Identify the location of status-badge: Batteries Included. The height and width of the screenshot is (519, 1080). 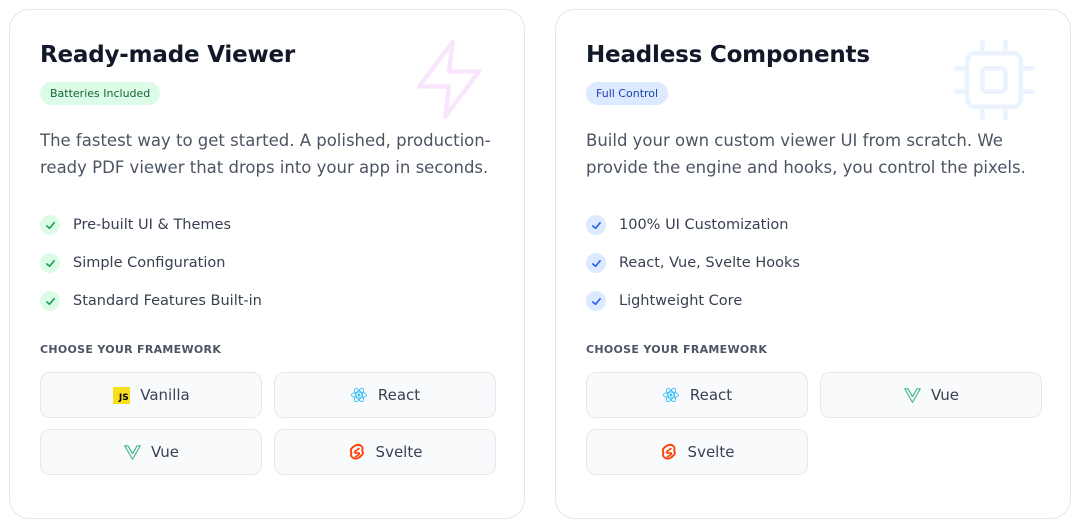
(100, 93).